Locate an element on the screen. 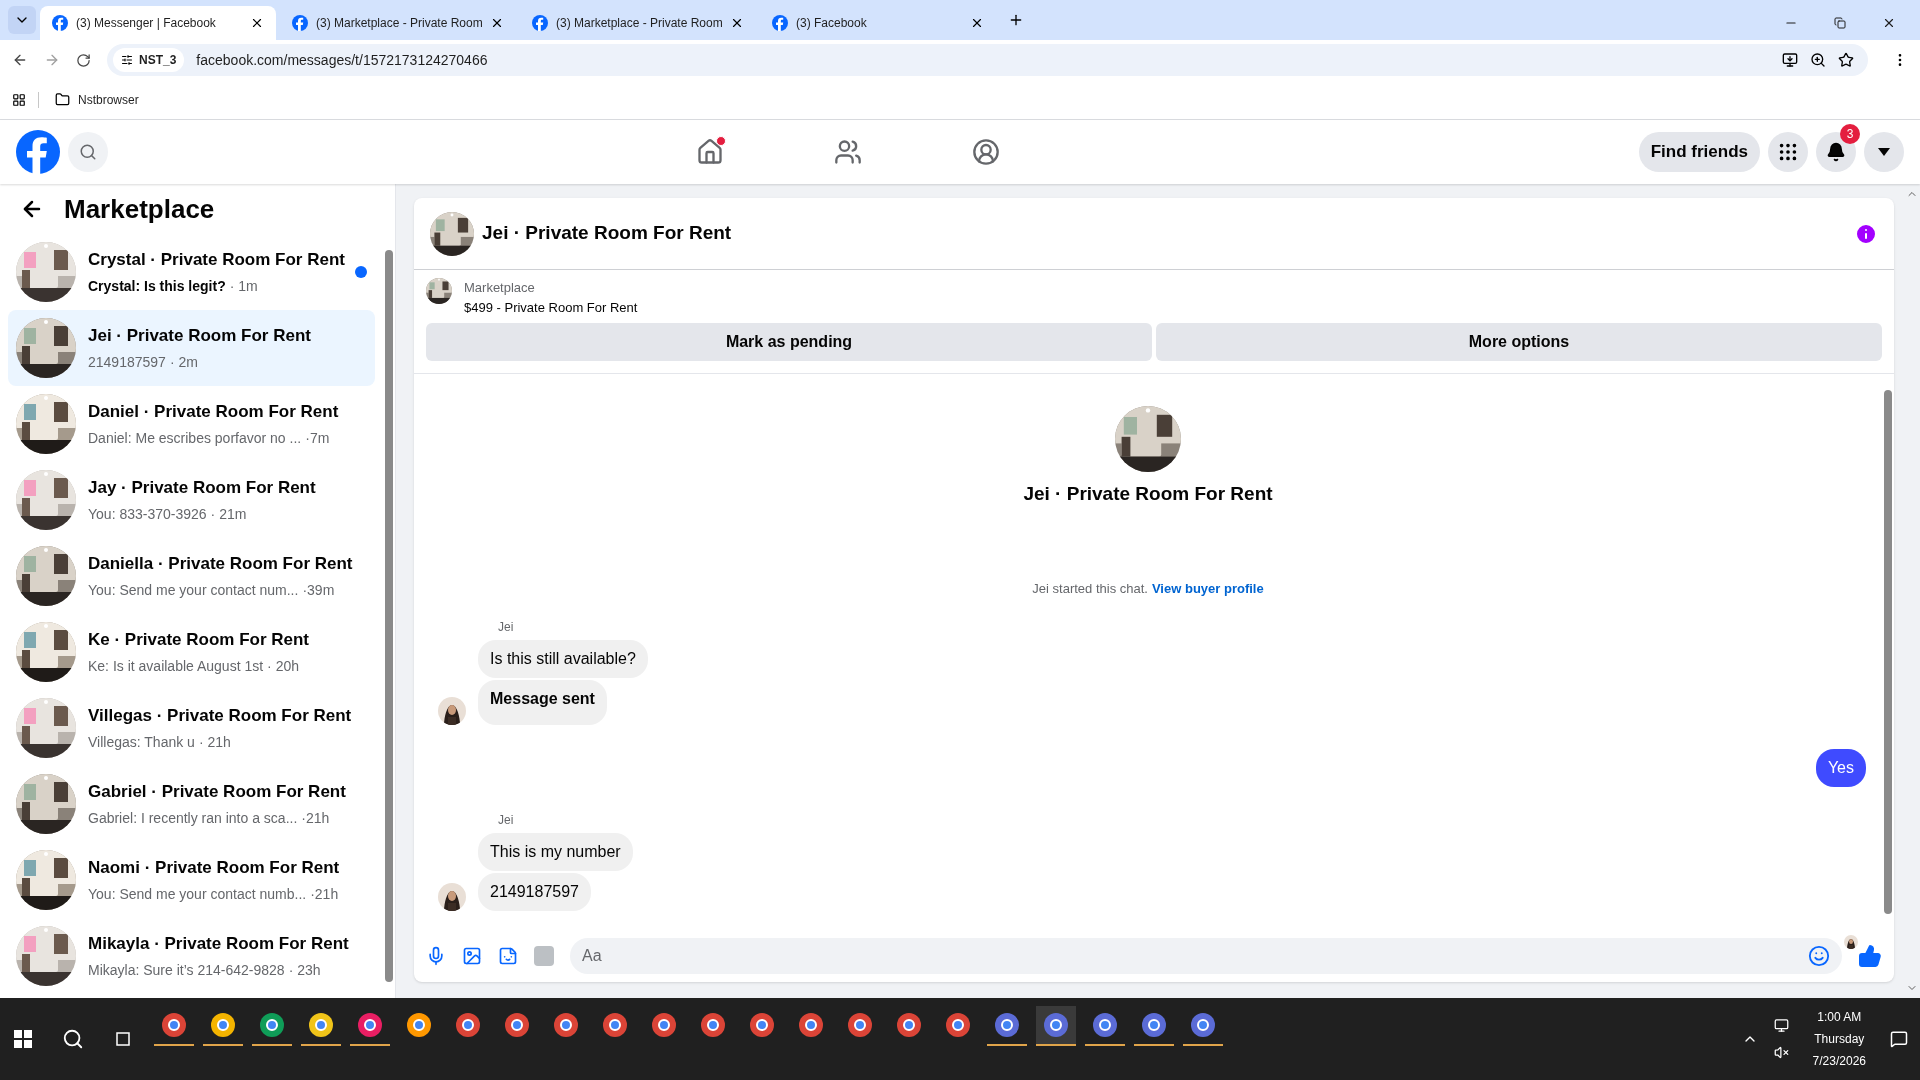 The width and height of the screenshot is (1920, 1080). message-time: · 21h is located at coordinates (214, 743).